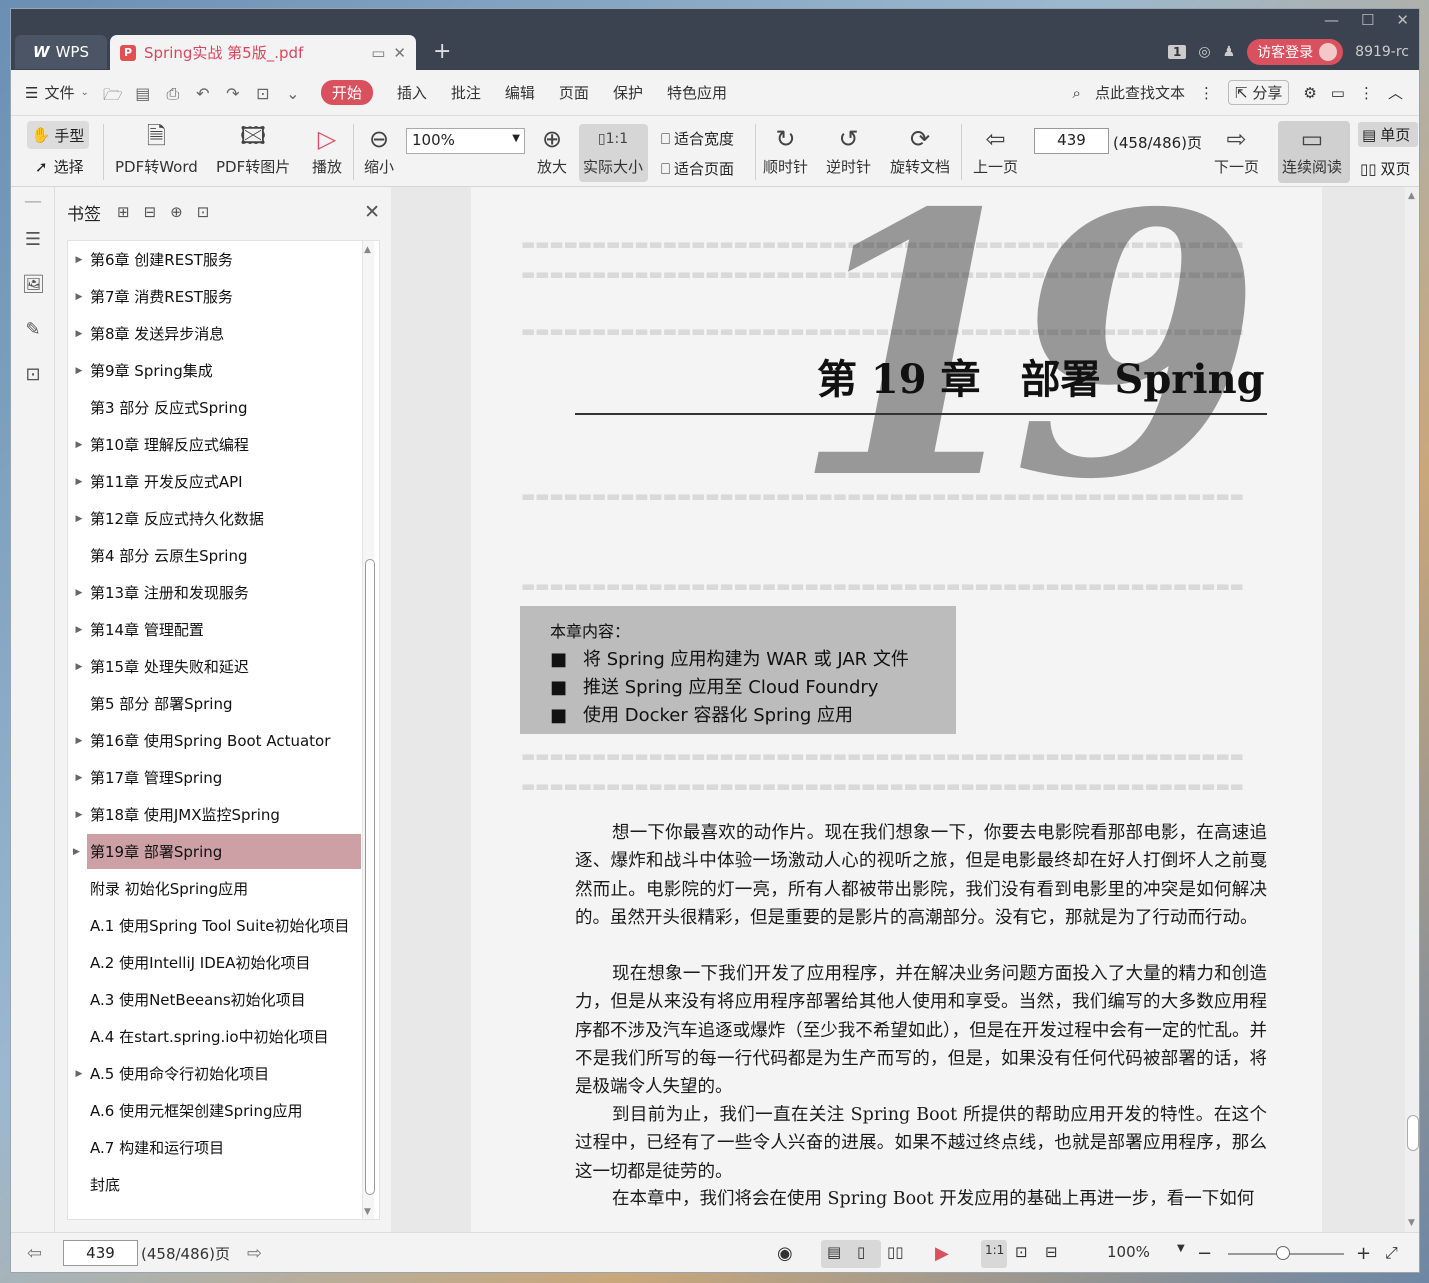 This screenshot has height=1283, width=1429. I want to click on bookmark-item: A.6 使用元框架创建Spring应用, so click(214, 1110).